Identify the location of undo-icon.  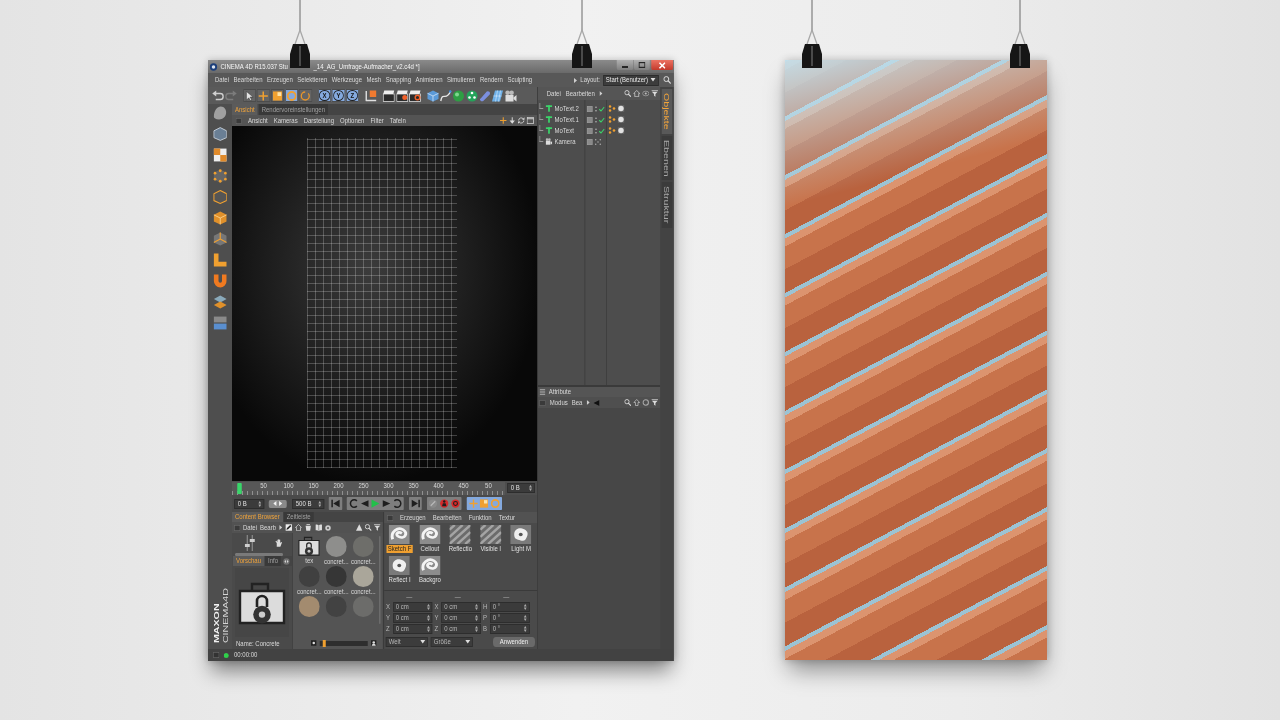
(218, 95).